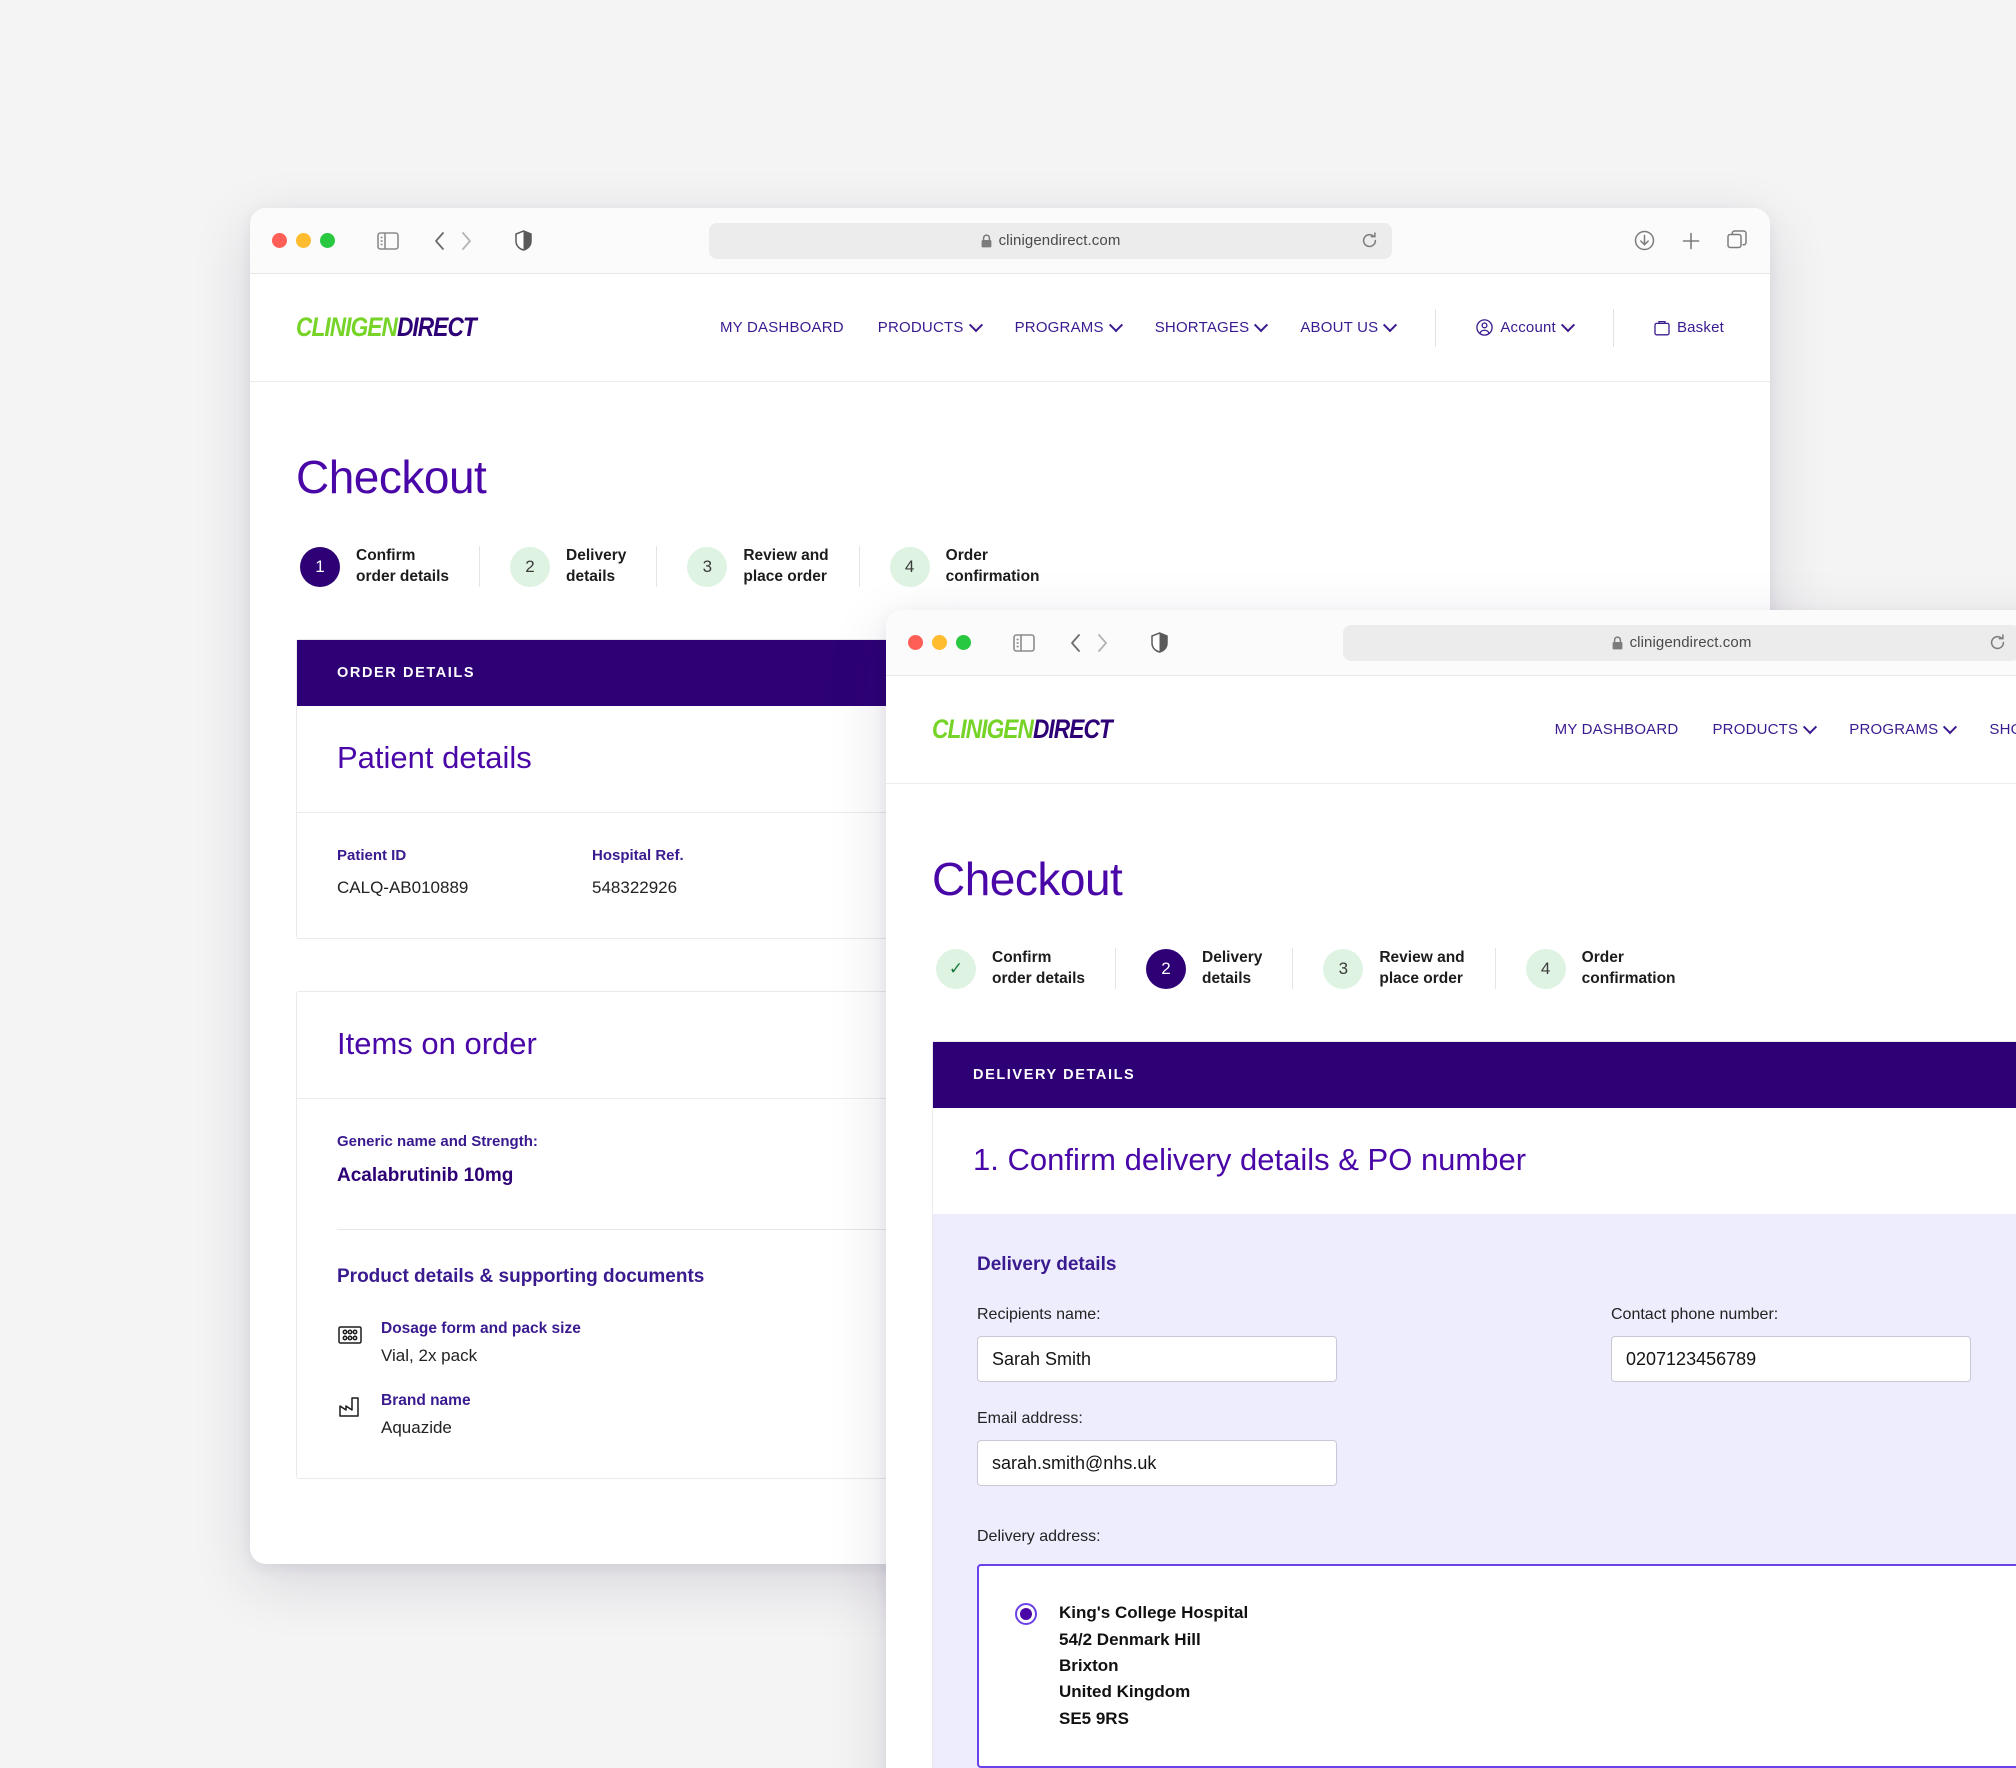 The height and width of the screenshot is (1768, 2016). I want to click on page-title-back: Checkout, so click(391, 477).